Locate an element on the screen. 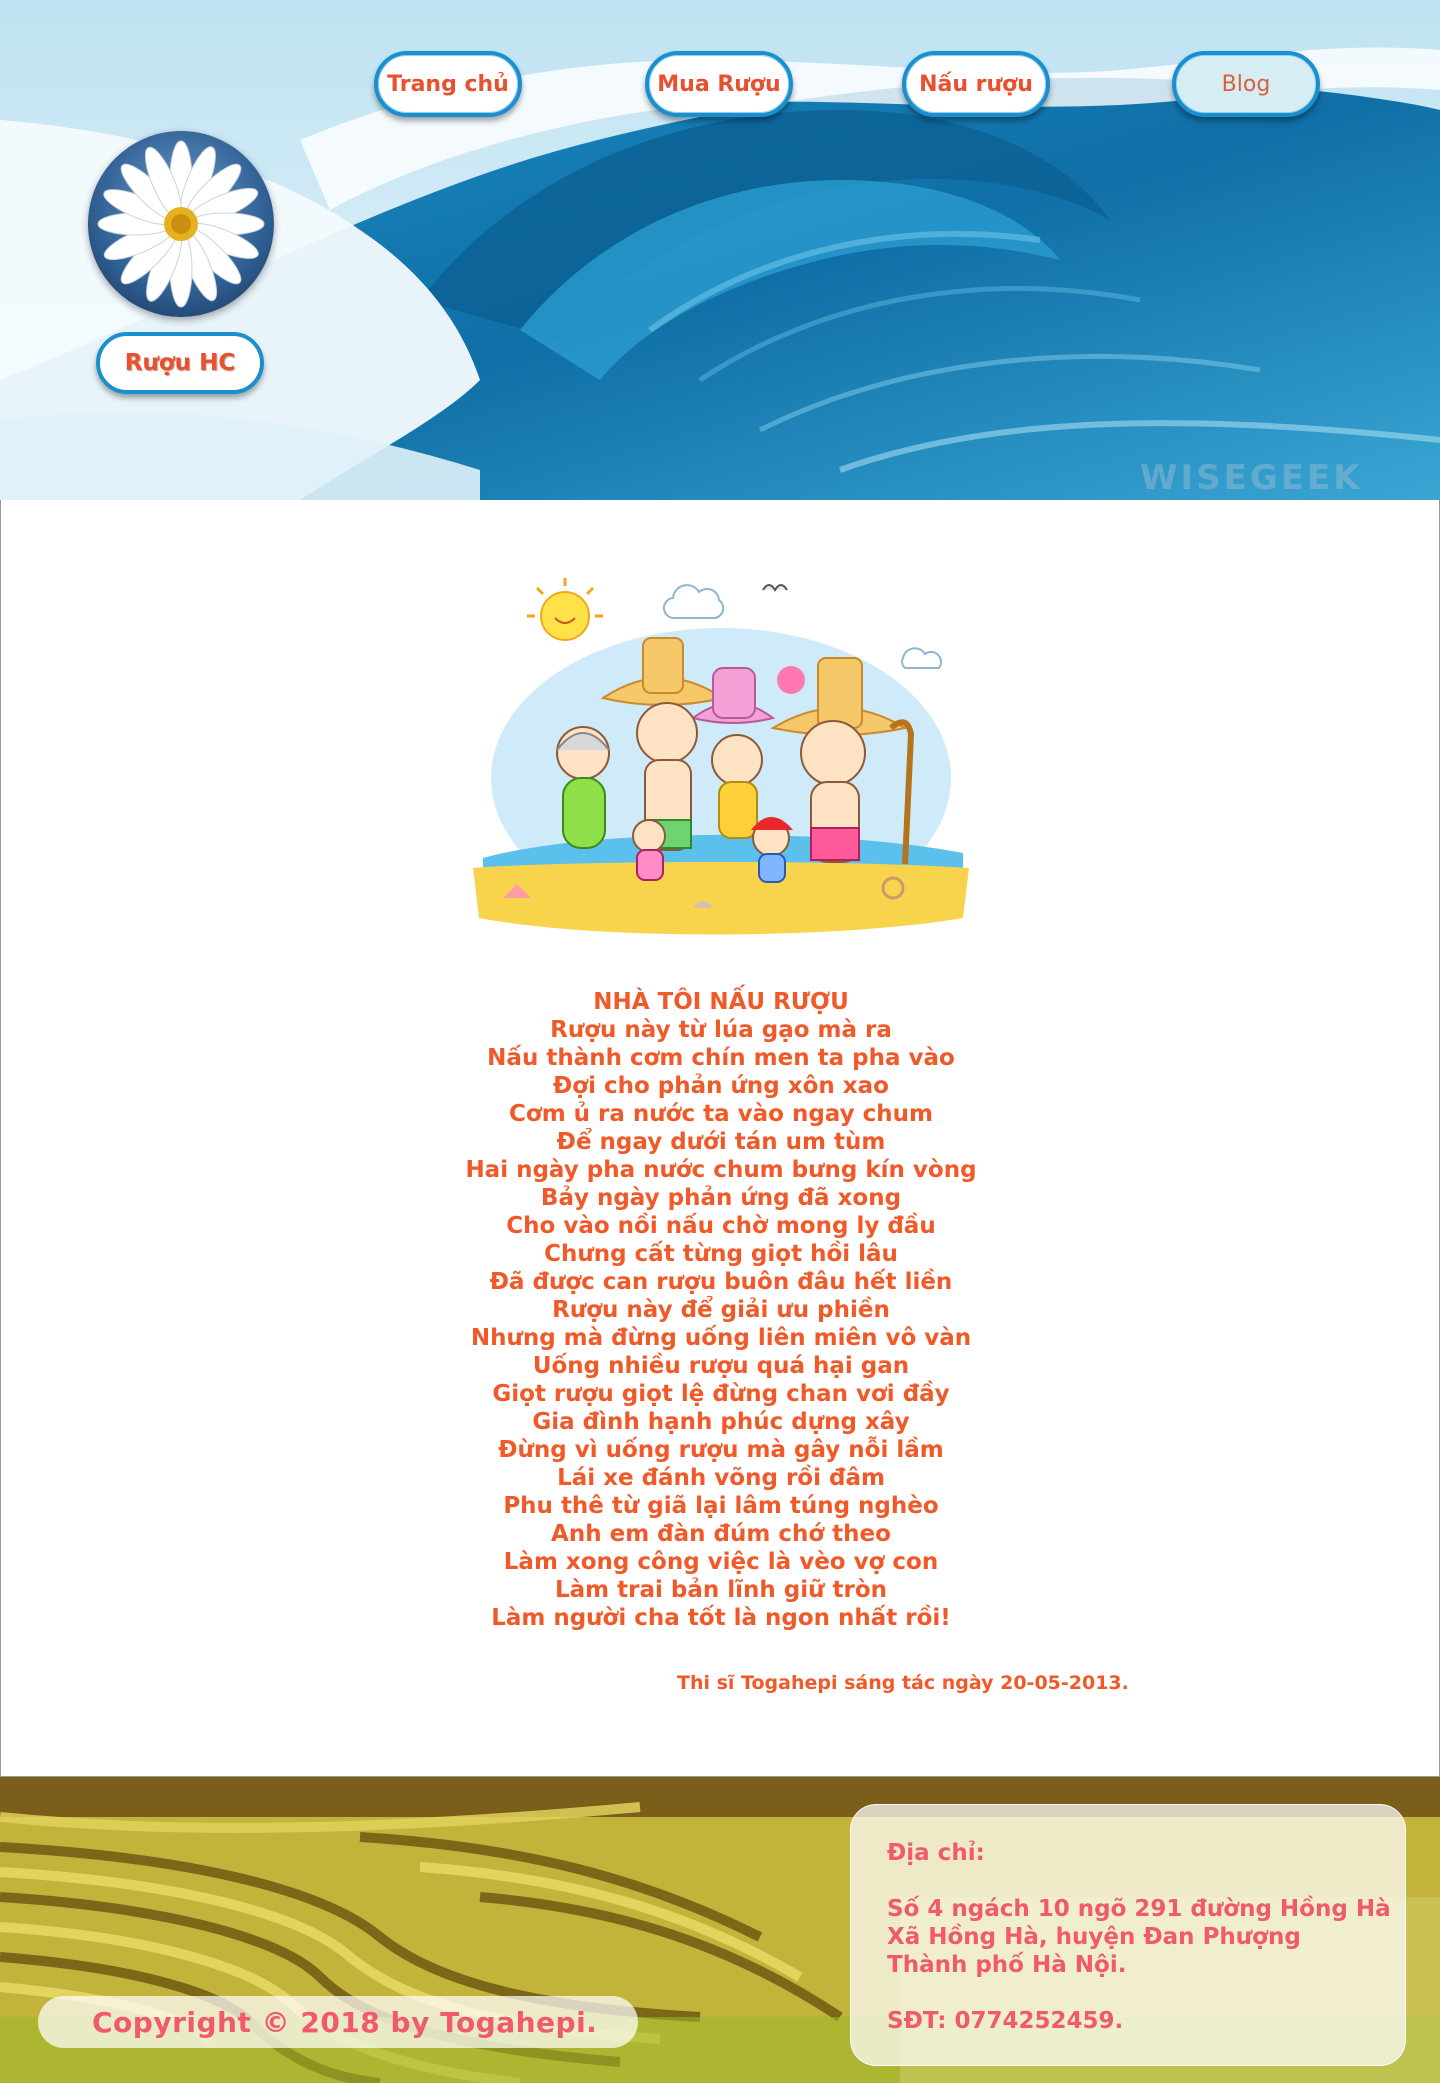  nav-blog-button: Blog is located at coordinates (1246, 84).